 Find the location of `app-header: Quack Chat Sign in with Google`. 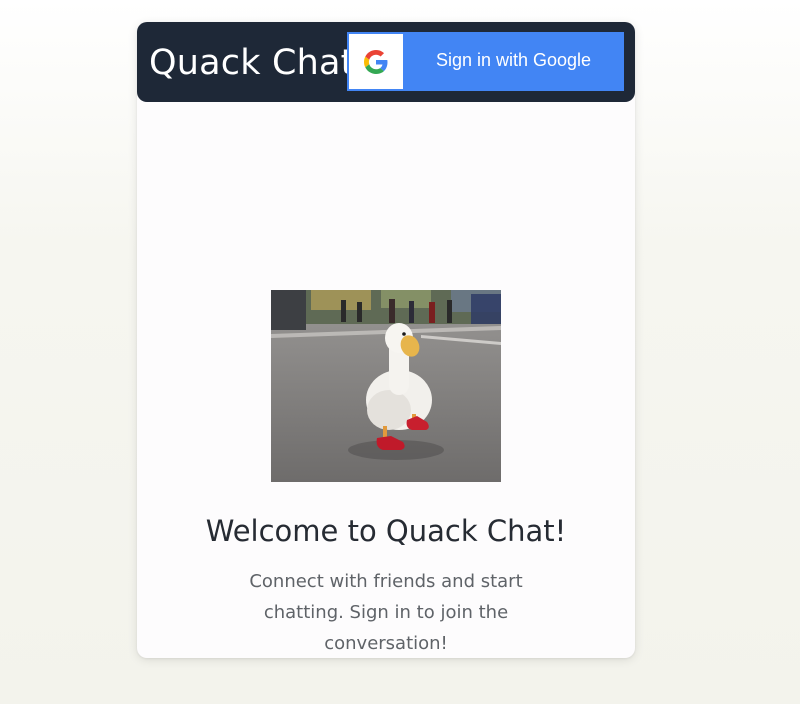

app-header: Quack Chat Sign in with Google is located at coordinates (386, 62).